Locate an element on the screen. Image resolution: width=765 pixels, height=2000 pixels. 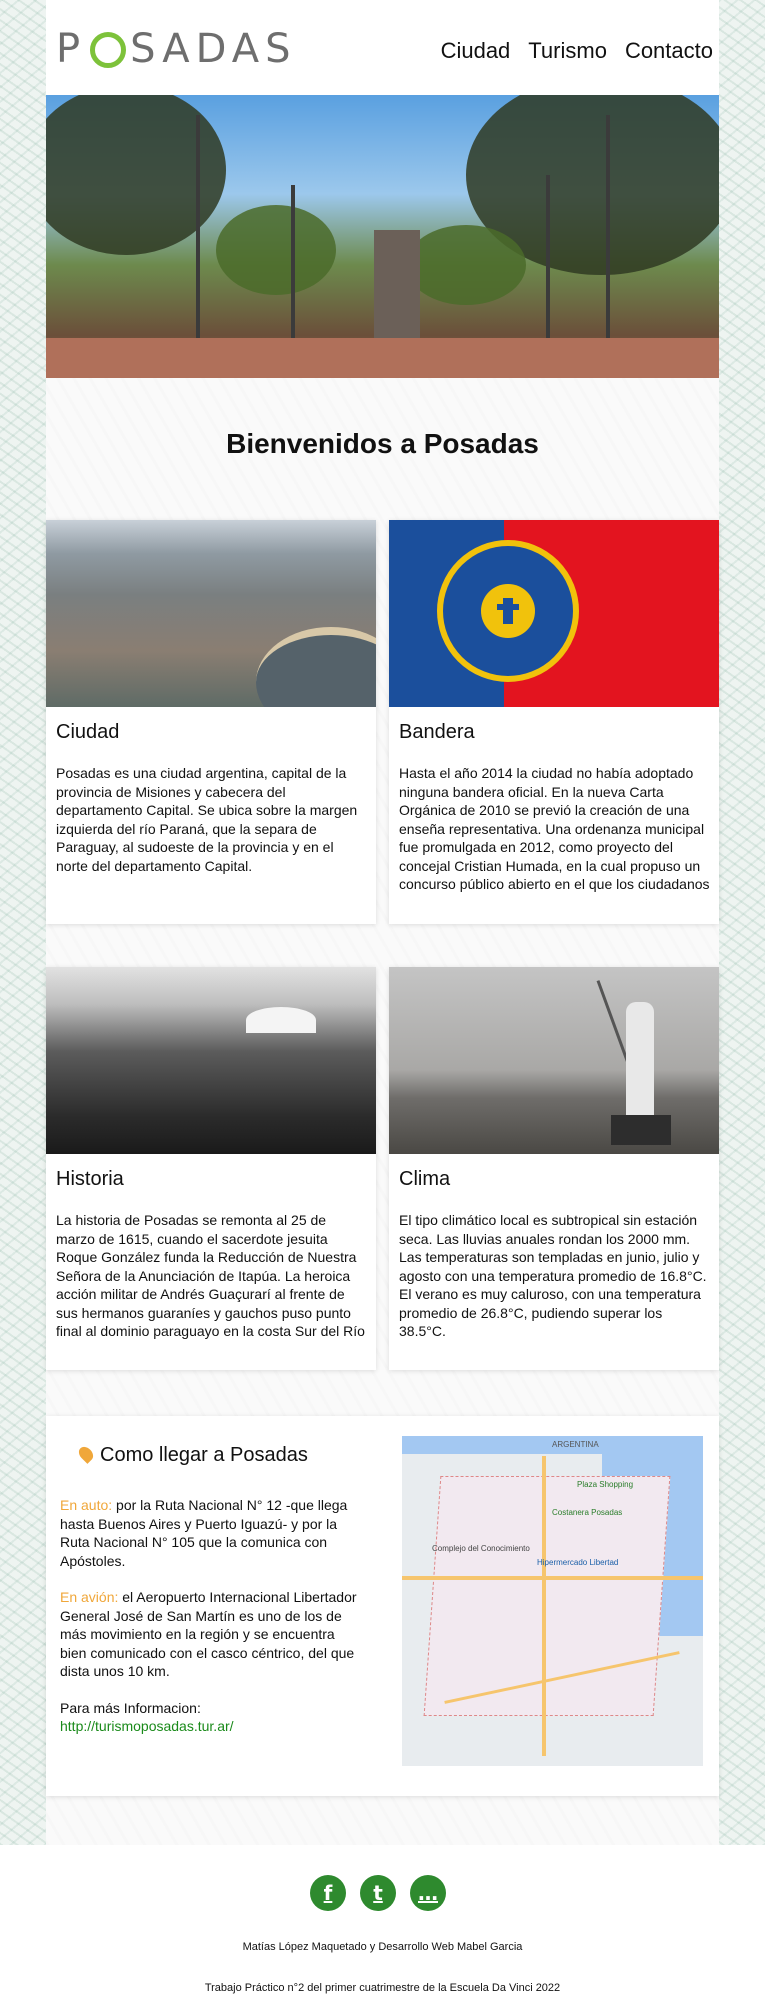
river-statue-image is located at coordinates (554, 1060).